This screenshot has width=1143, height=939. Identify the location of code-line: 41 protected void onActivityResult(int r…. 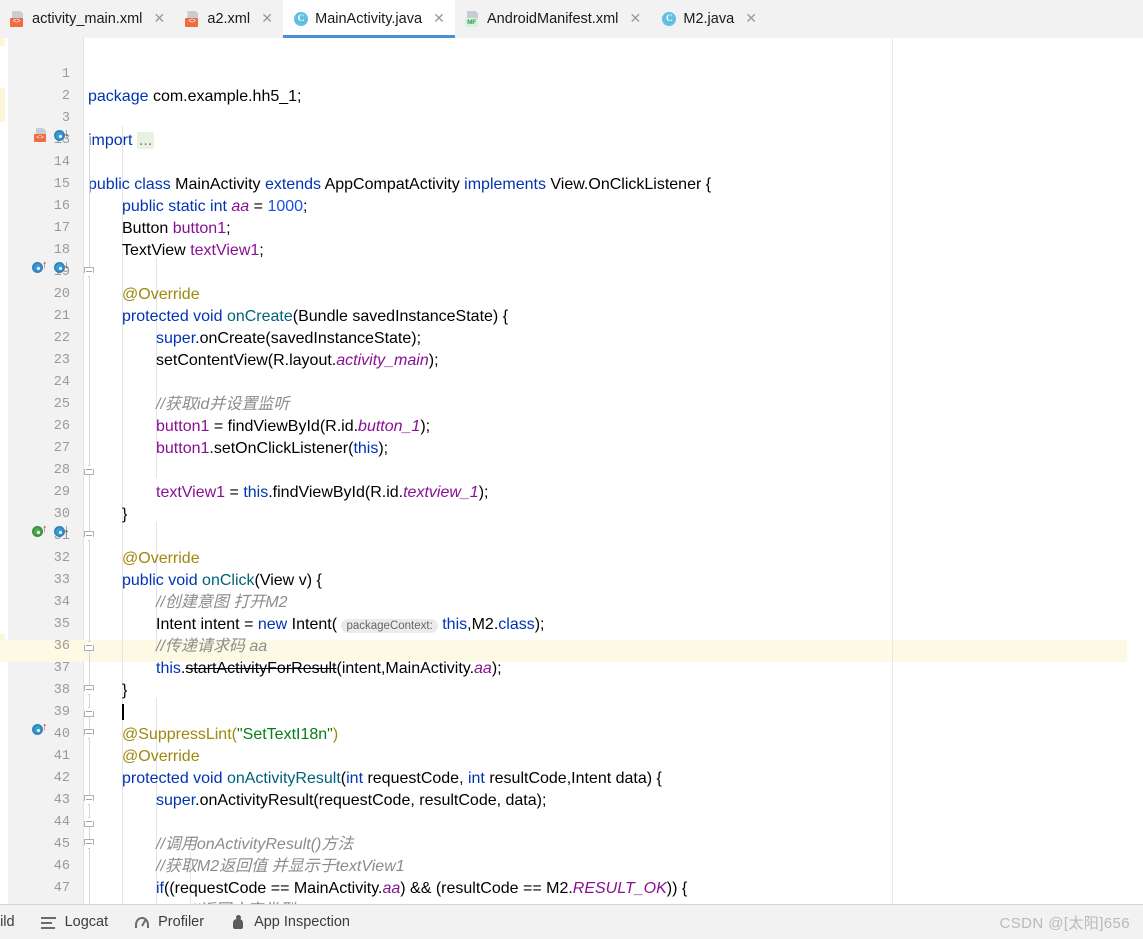
(571, 755).